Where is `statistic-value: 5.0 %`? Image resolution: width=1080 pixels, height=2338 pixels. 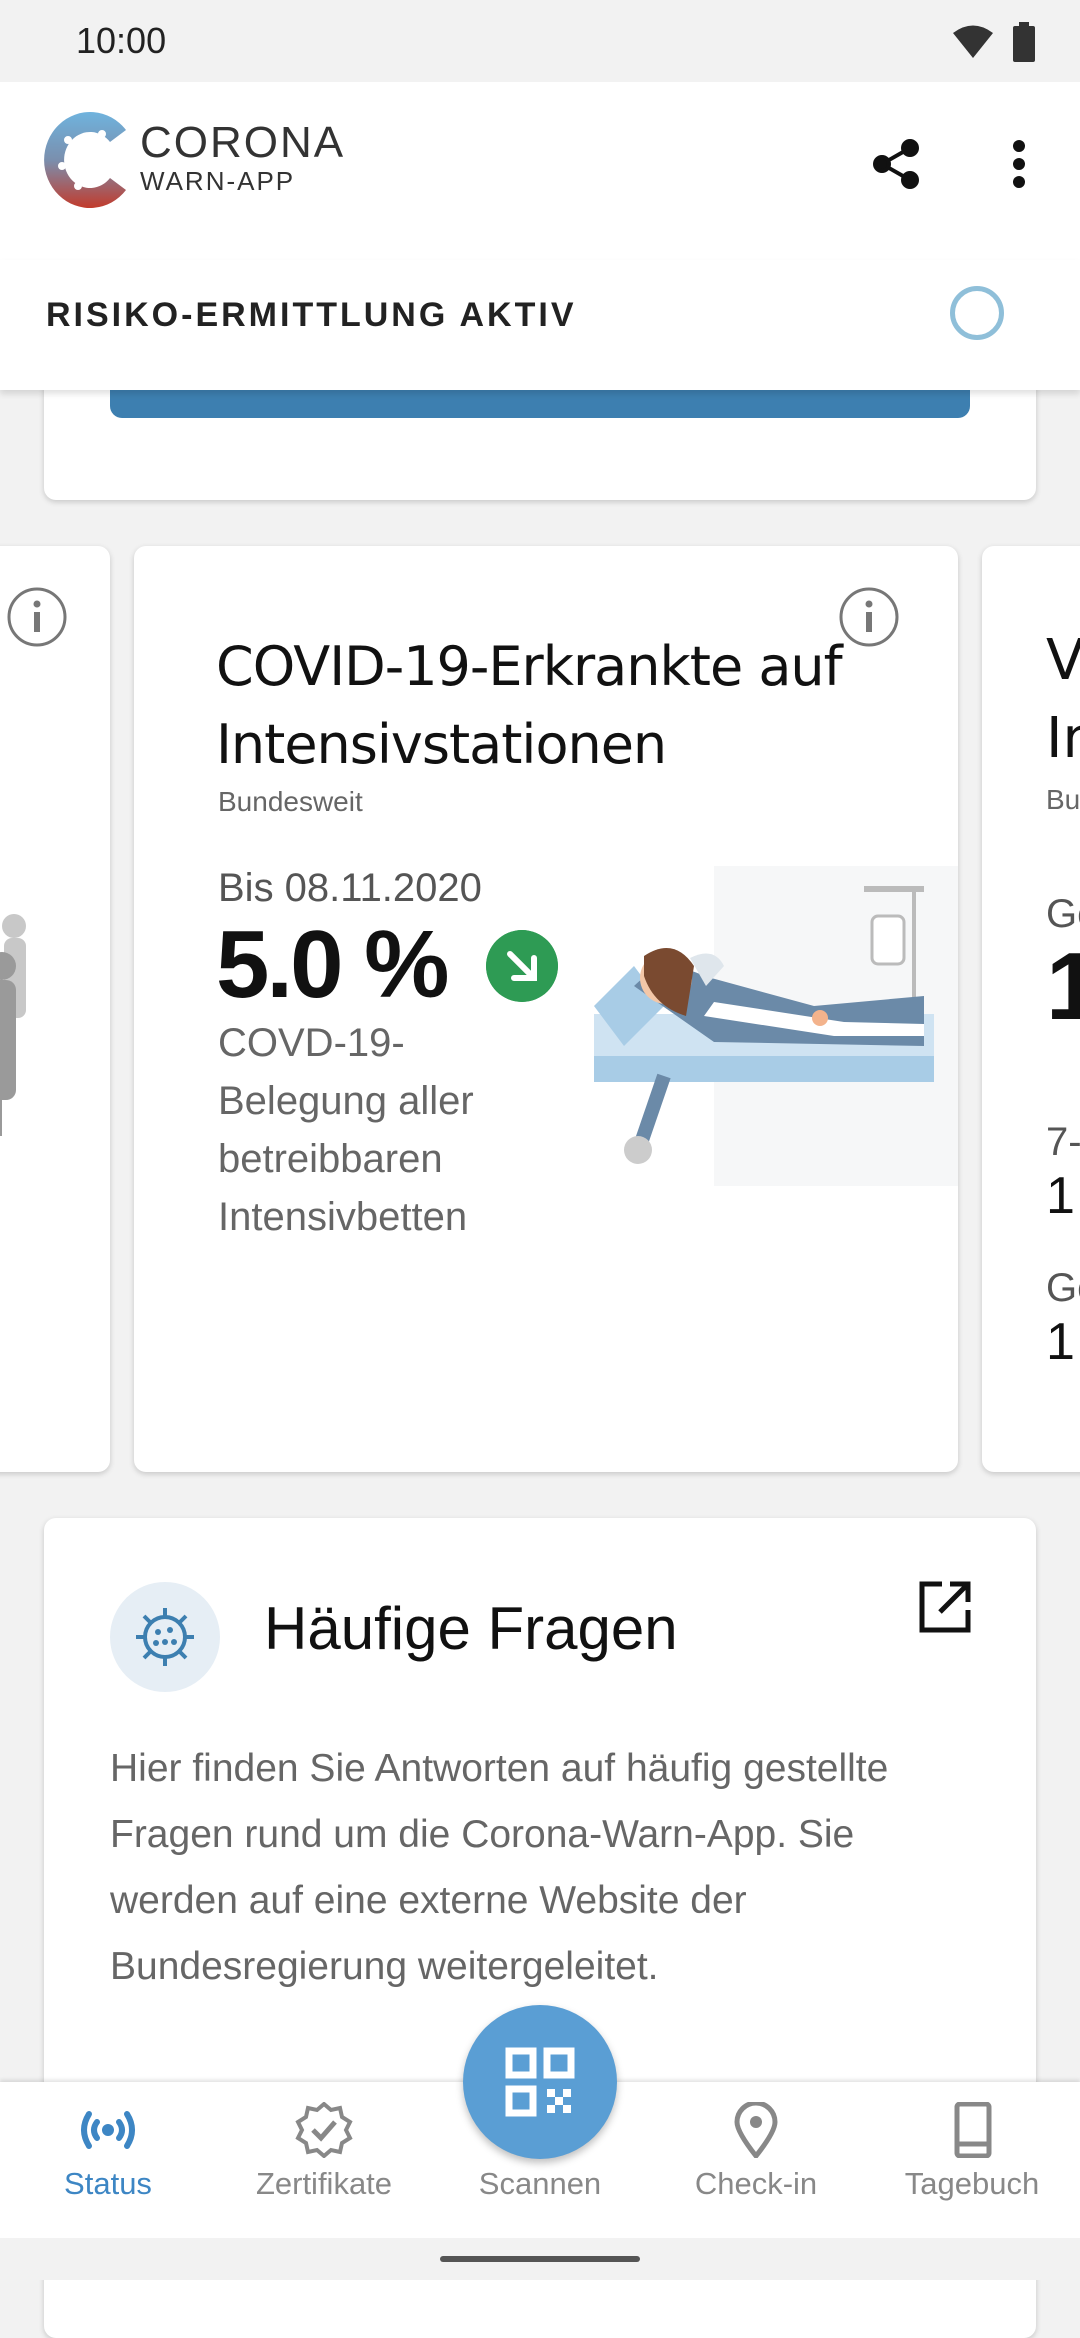
statistic-value: 5.0 % is located at coordinates (332, 964).